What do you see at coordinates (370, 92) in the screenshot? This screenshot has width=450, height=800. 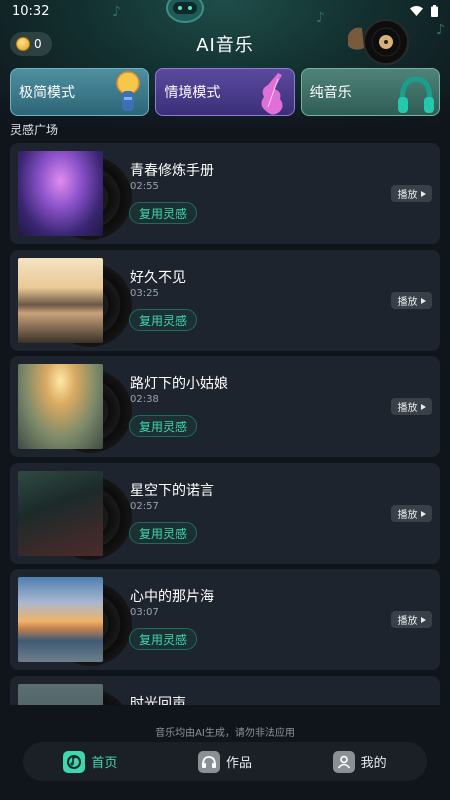 I see `mode-card-pure-music: 纯音乐` at bounding box center [370, 92].